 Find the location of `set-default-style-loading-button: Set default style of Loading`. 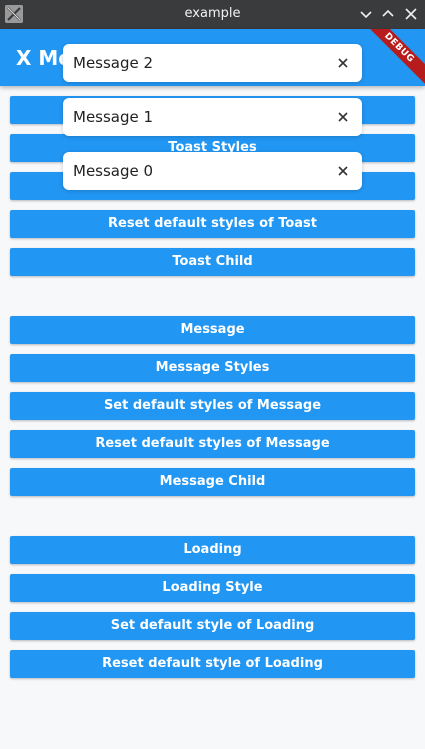

set-default-style-loading-button: Set default style of Loading is located at coordinates (212, 626).